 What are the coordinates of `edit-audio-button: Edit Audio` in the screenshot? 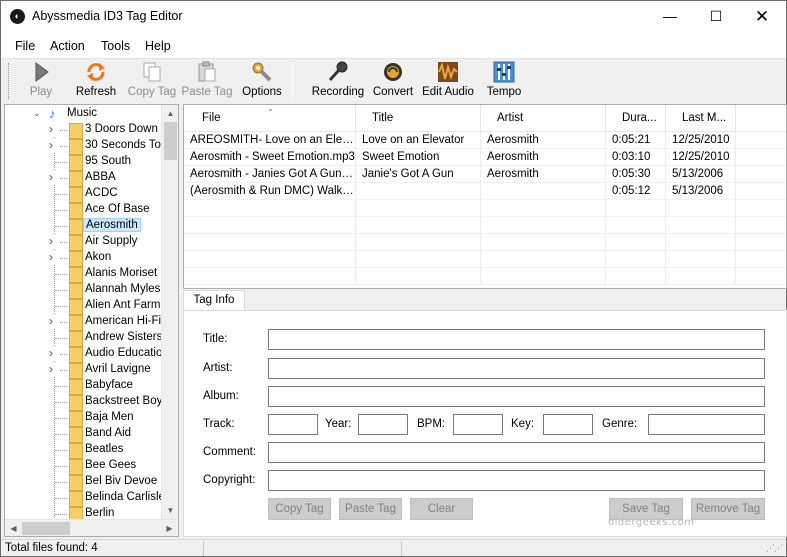 It's located at (448, 81).